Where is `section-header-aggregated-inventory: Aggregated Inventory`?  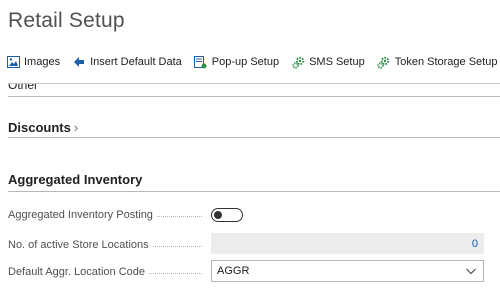 section-header-aggregated-inventory: Aggregated Inventory is located at coordinates (75, 179).